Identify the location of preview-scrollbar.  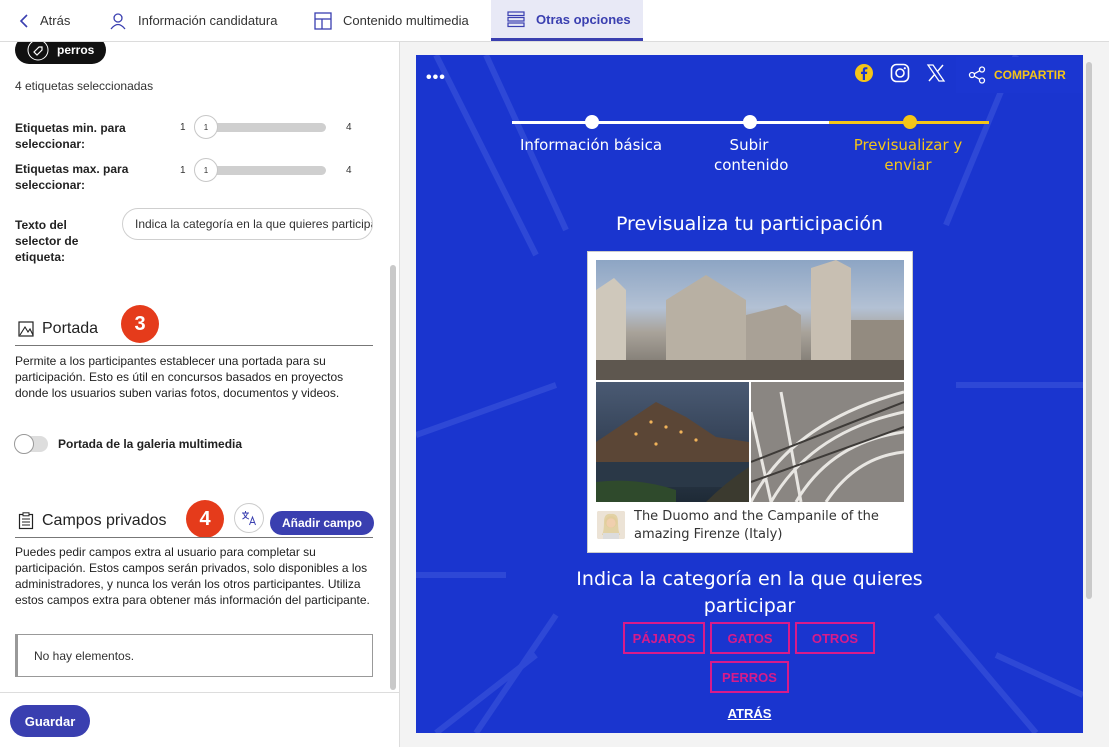
(1089, 330).